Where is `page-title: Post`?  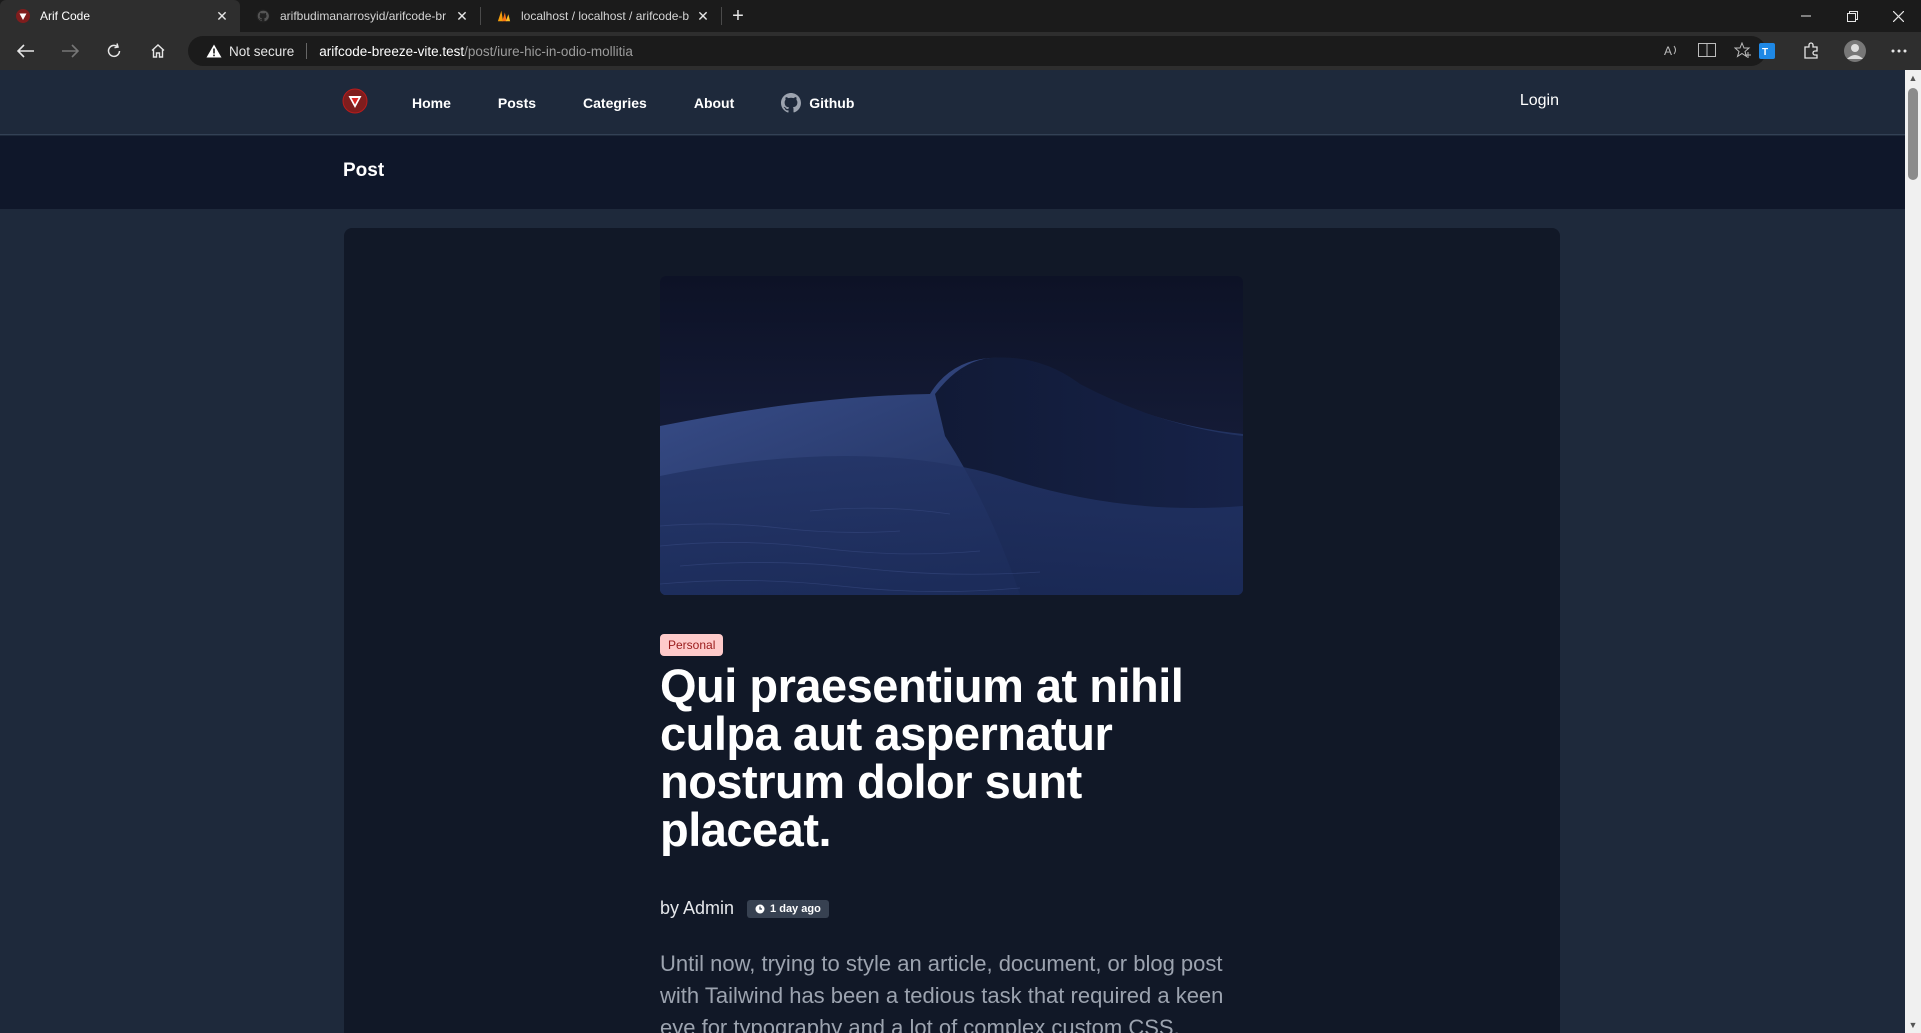 page-title: Post is located at coordinates (364, 170).